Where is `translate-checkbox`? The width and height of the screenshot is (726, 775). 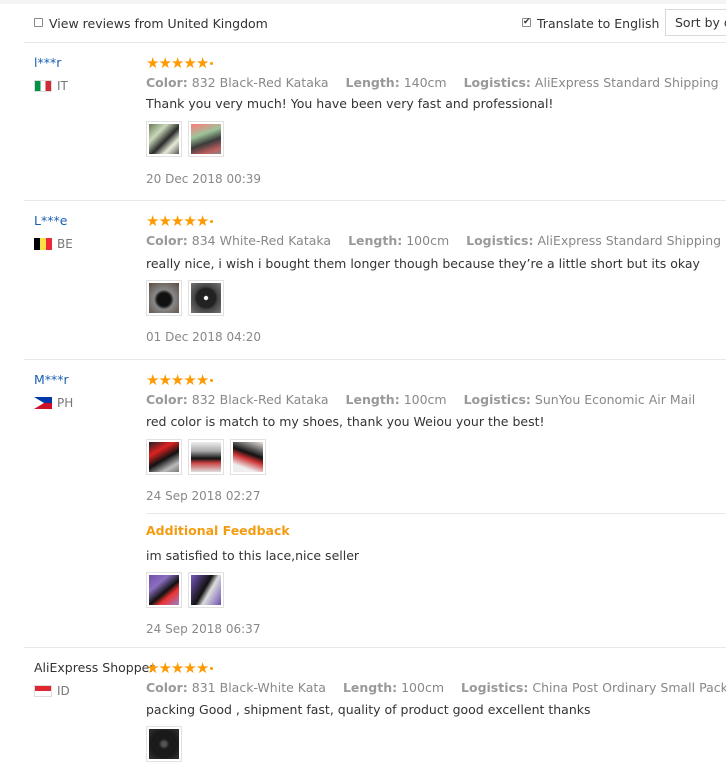 translate-checkbox is located at coordinates (526, 22).